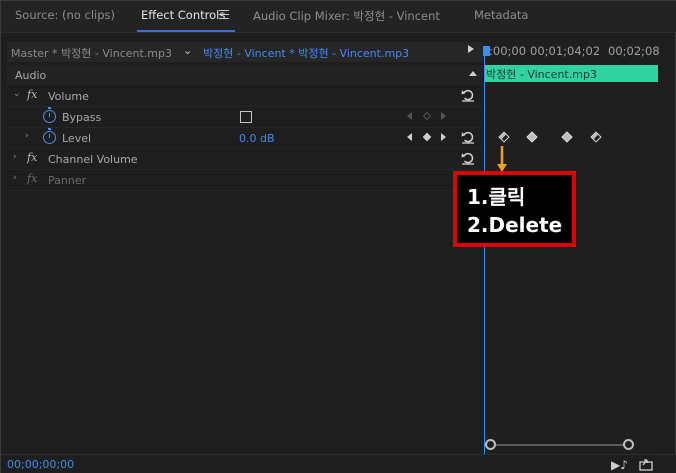 The height and width of the screenshot is (473, 676). I want to click on instruction-annotation: 1.클릭 2.Delete, so click(514, 209).